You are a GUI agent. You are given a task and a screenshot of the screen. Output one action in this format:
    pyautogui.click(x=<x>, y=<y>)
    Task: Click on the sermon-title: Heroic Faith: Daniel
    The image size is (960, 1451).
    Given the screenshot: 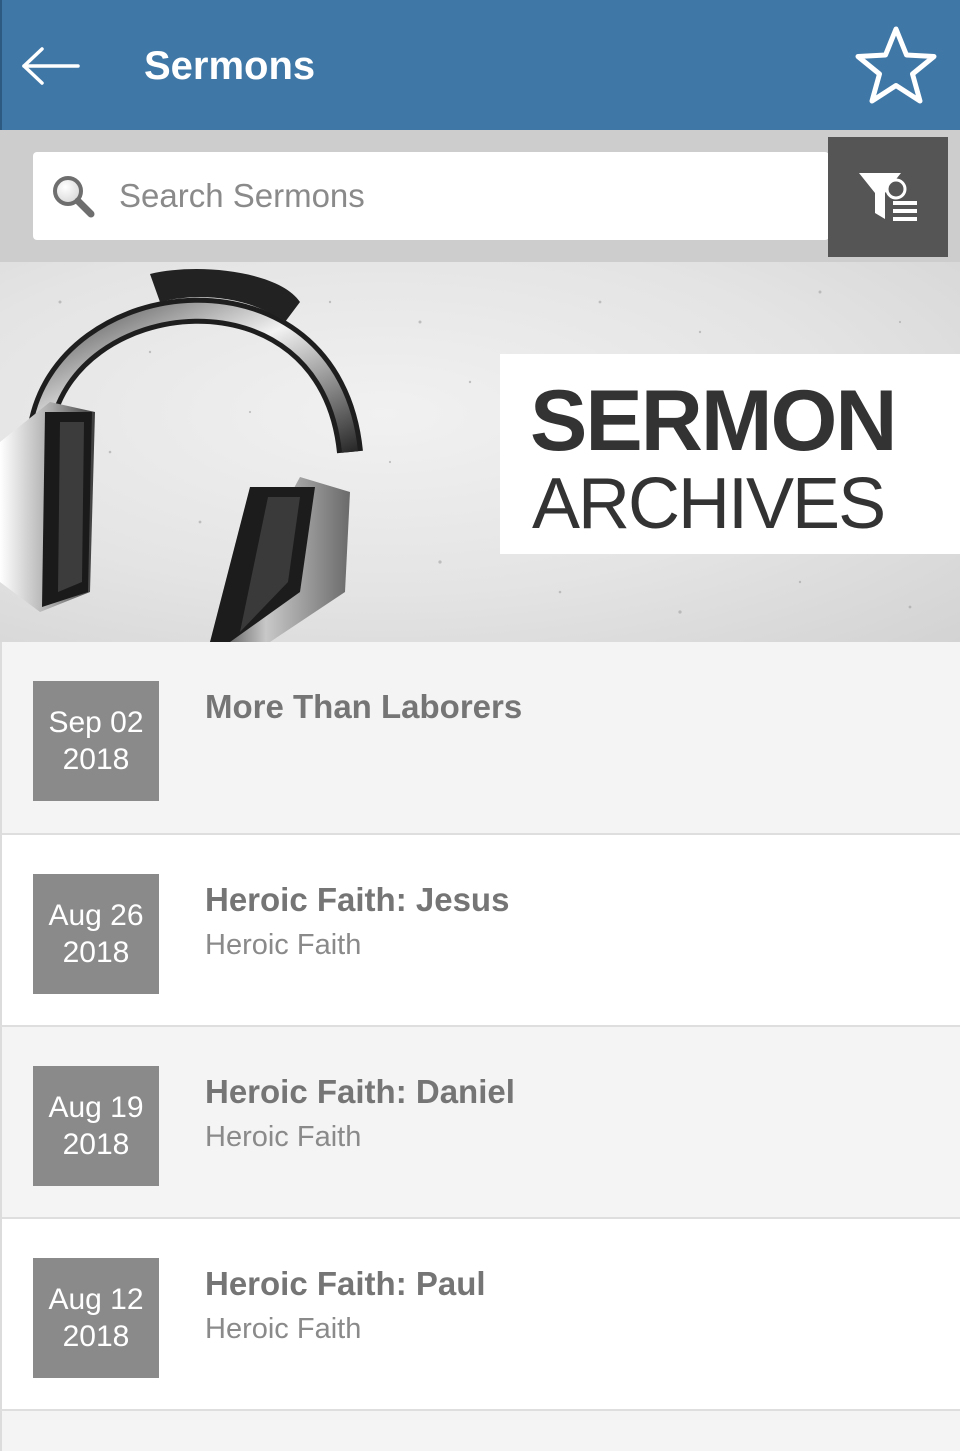 What is the action you would take?
    pyautogui.click(x=360, y=1091)
    